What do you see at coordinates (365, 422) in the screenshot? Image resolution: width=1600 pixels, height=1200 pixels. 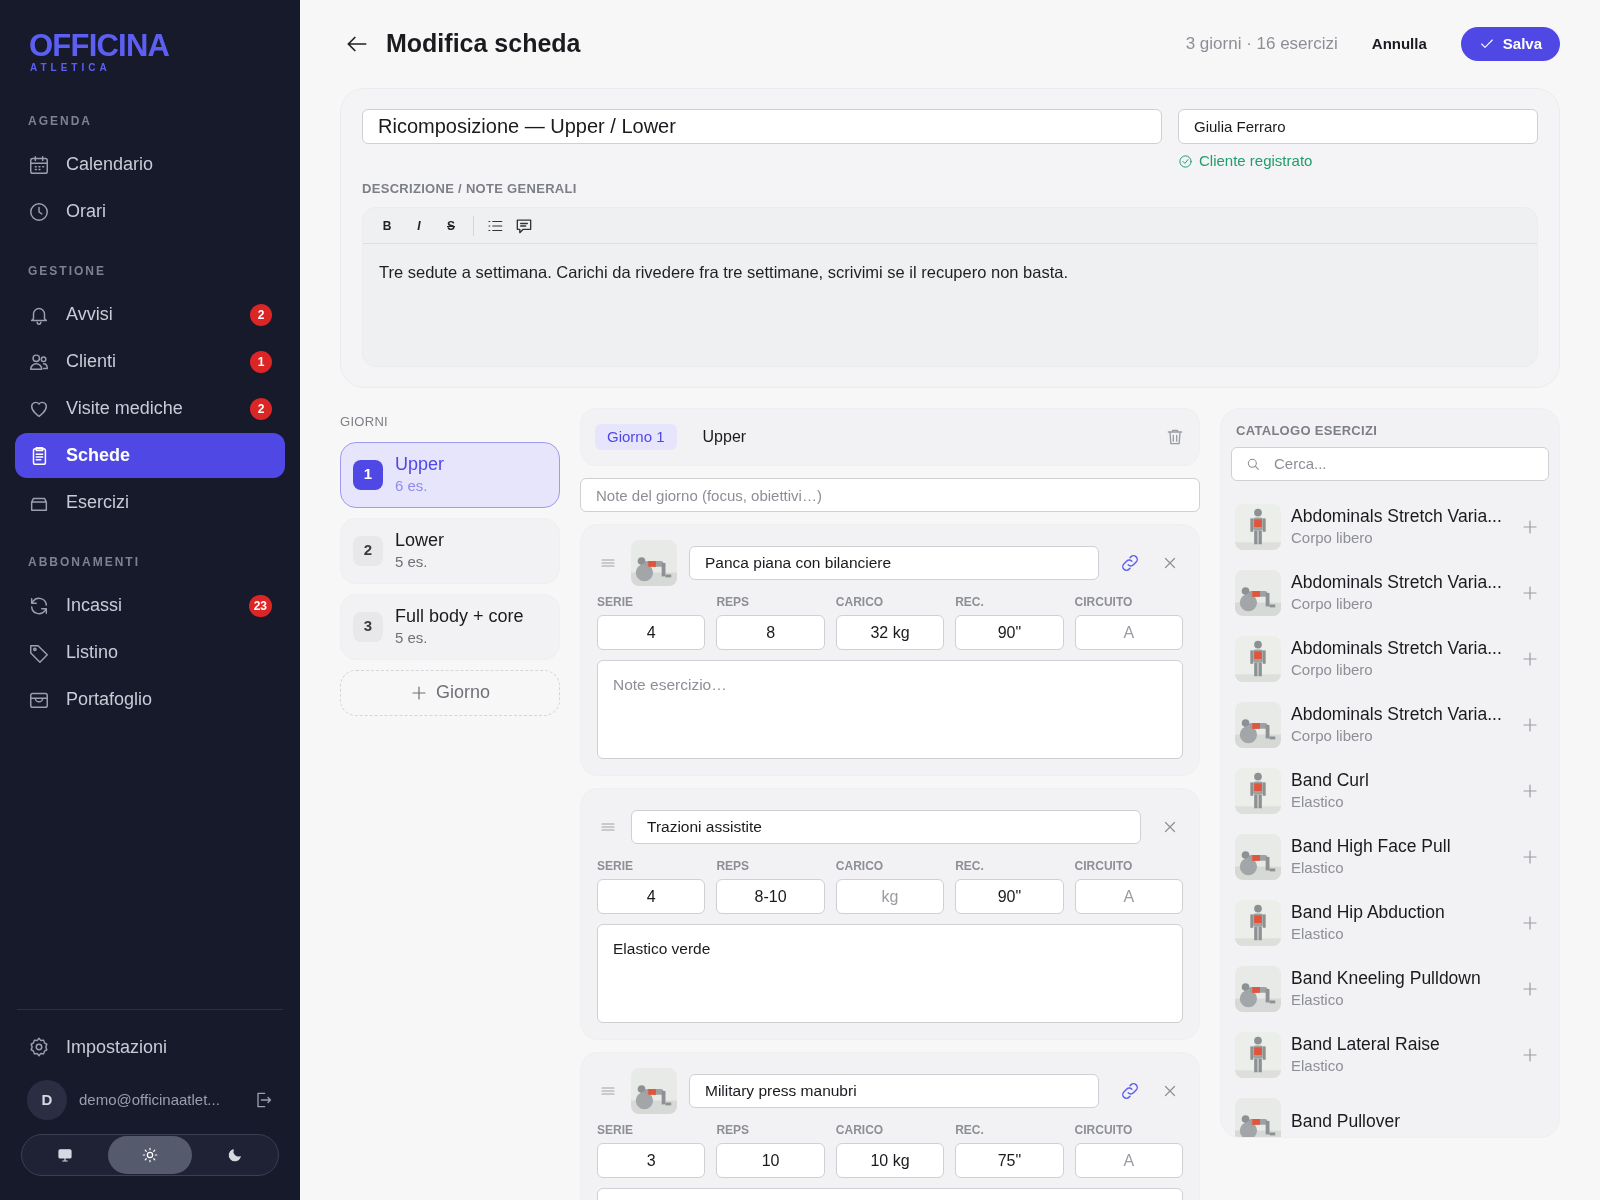 I see `days-label: GIORNI` at bounding box center [365, 422].